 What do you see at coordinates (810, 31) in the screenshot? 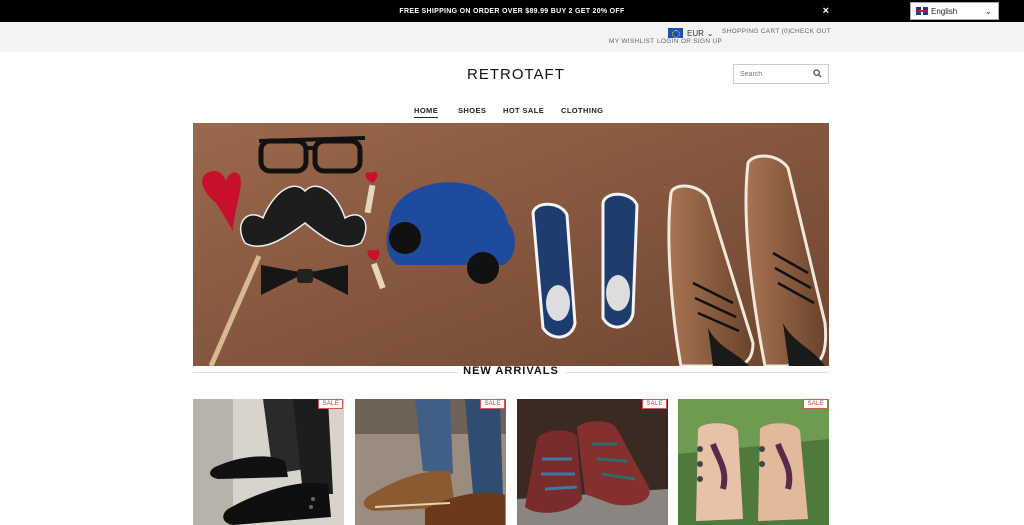
I see `checkout-link: CHECK OUT` at bounding box center [810, 31].